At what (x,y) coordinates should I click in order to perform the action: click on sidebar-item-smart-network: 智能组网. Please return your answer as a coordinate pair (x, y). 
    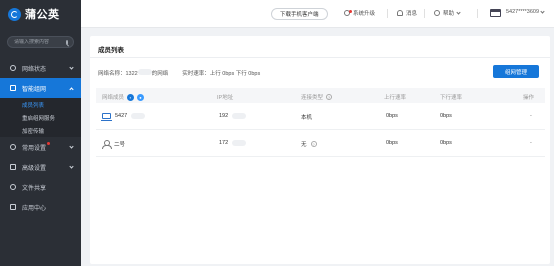
    Looking at the image, I should click on (40, 88).